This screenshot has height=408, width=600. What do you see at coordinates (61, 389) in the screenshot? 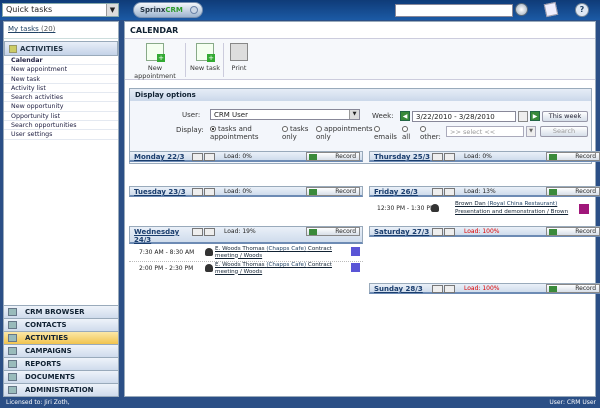
I see `nav-administration: ADMINISTRATION` at bounding box center [61, 389].